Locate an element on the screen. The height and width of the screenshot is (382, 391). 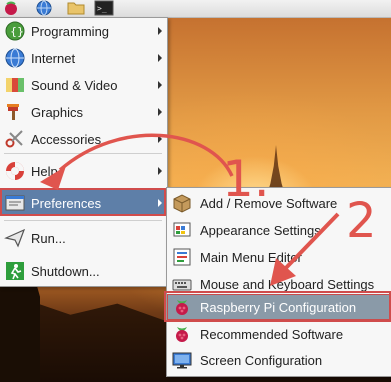
menu-label: Programming is located at coordinates (70, 31).